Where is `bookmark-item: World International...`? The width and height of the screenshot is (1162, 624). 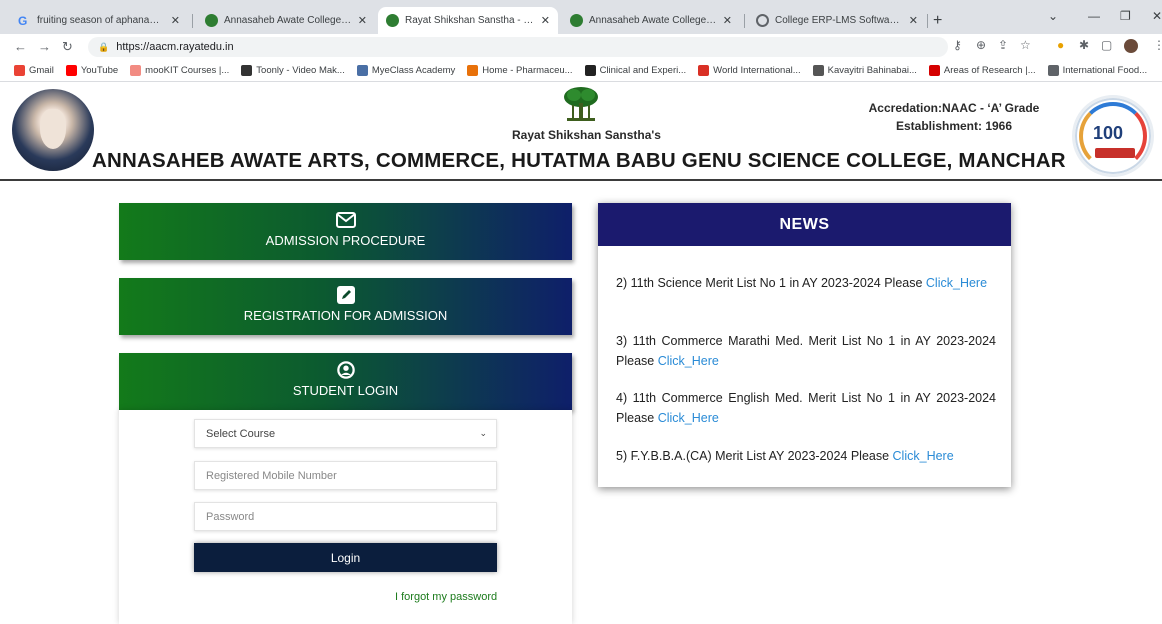
bookmark-item: World International... is located at coordinates (749, 70).